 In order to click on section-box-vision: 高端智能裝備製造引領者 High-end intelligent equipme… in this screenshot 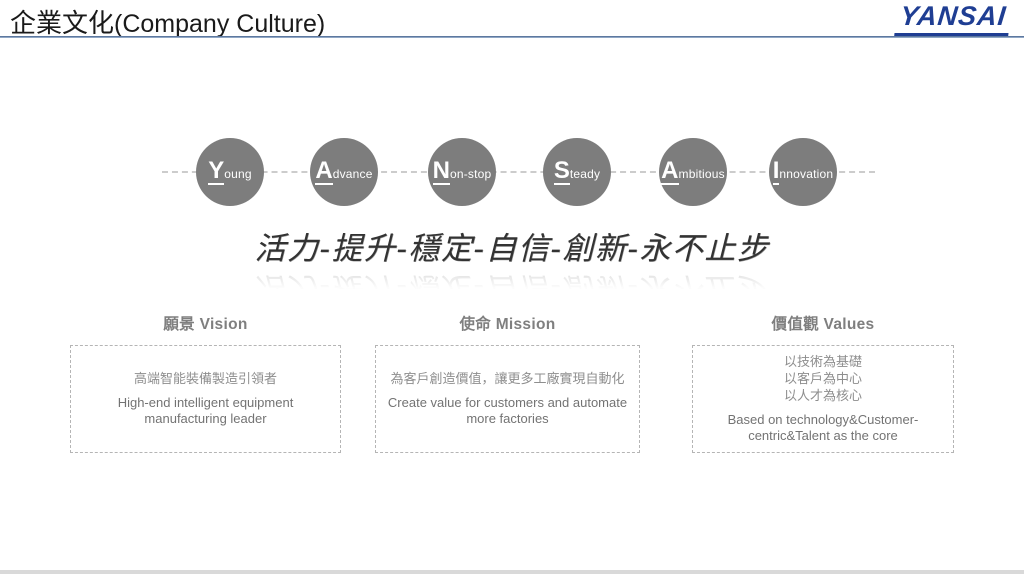, I will do `click(205, 399)`.